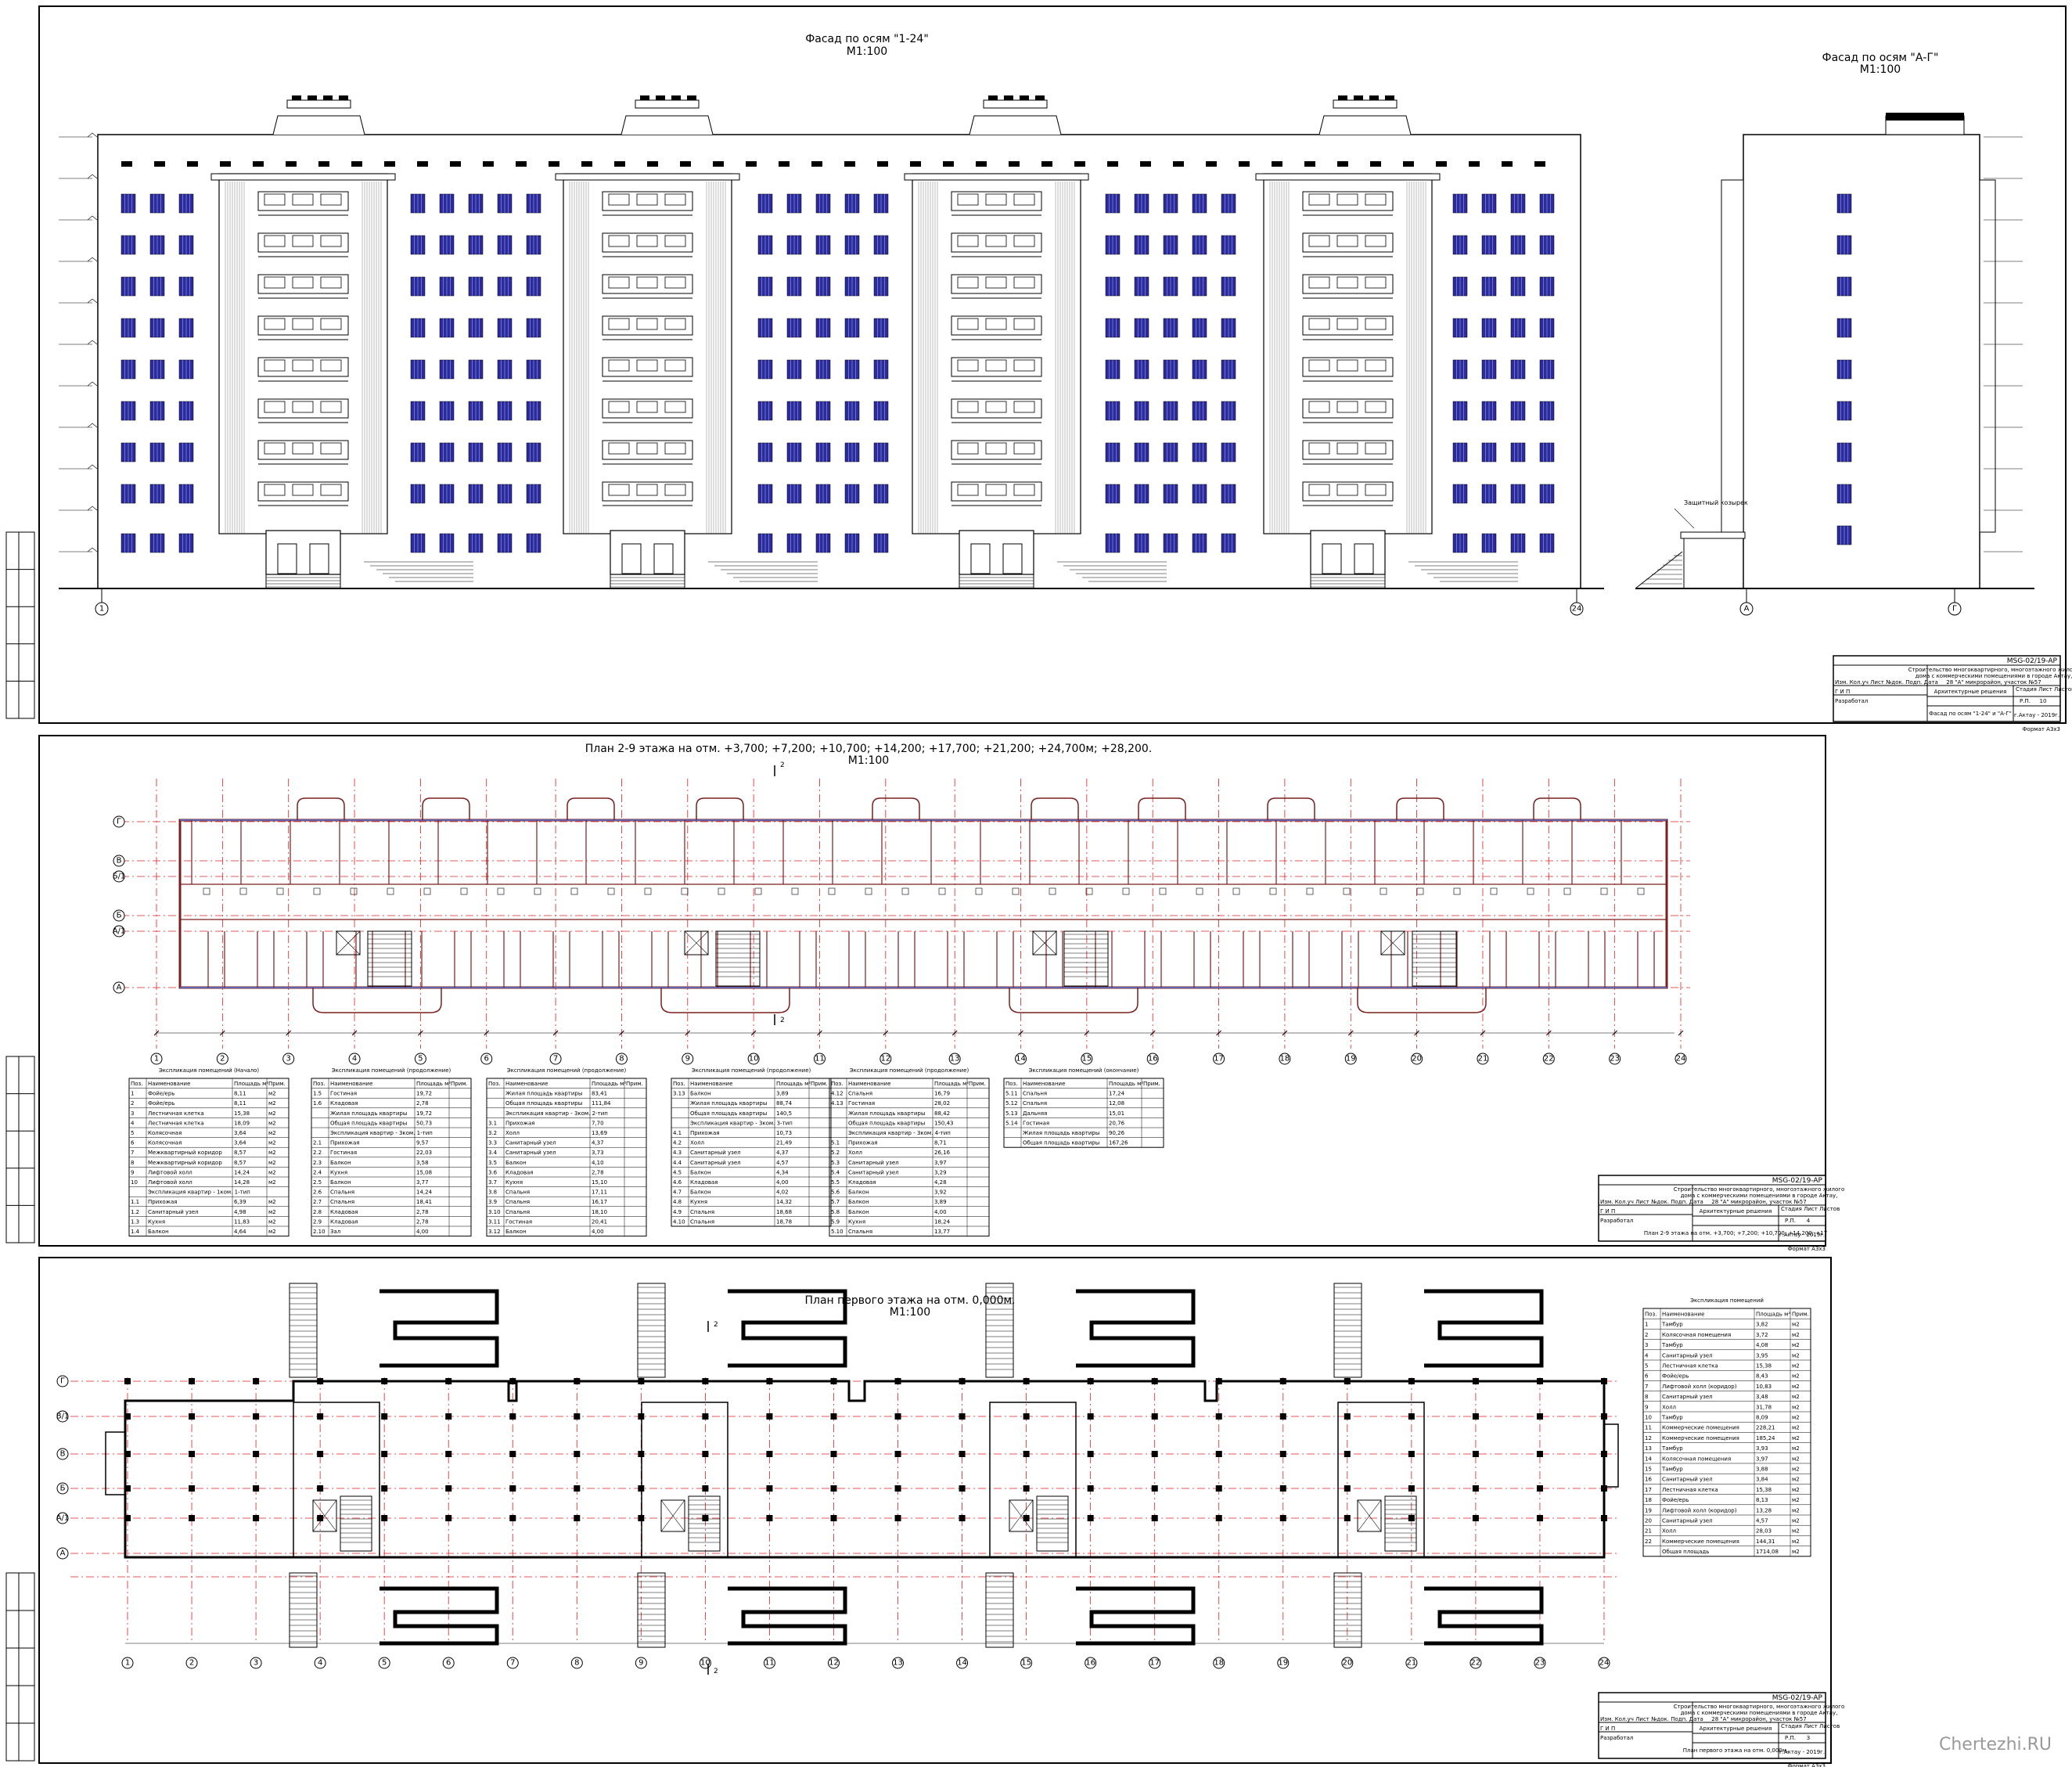  What do you see at coordinates (1649, 1541) in the screenshot?
I see `table-cell: 22` at bounding box center [1649, 1541].